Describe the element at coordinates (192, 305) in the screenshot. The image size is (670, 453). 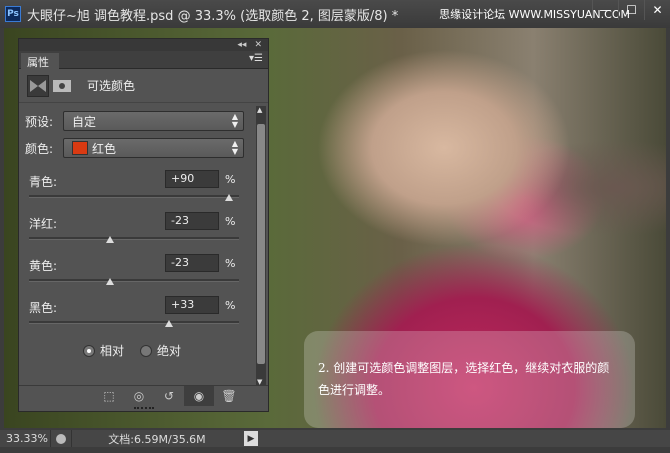
I see `slider-value-input: +33` at that location.